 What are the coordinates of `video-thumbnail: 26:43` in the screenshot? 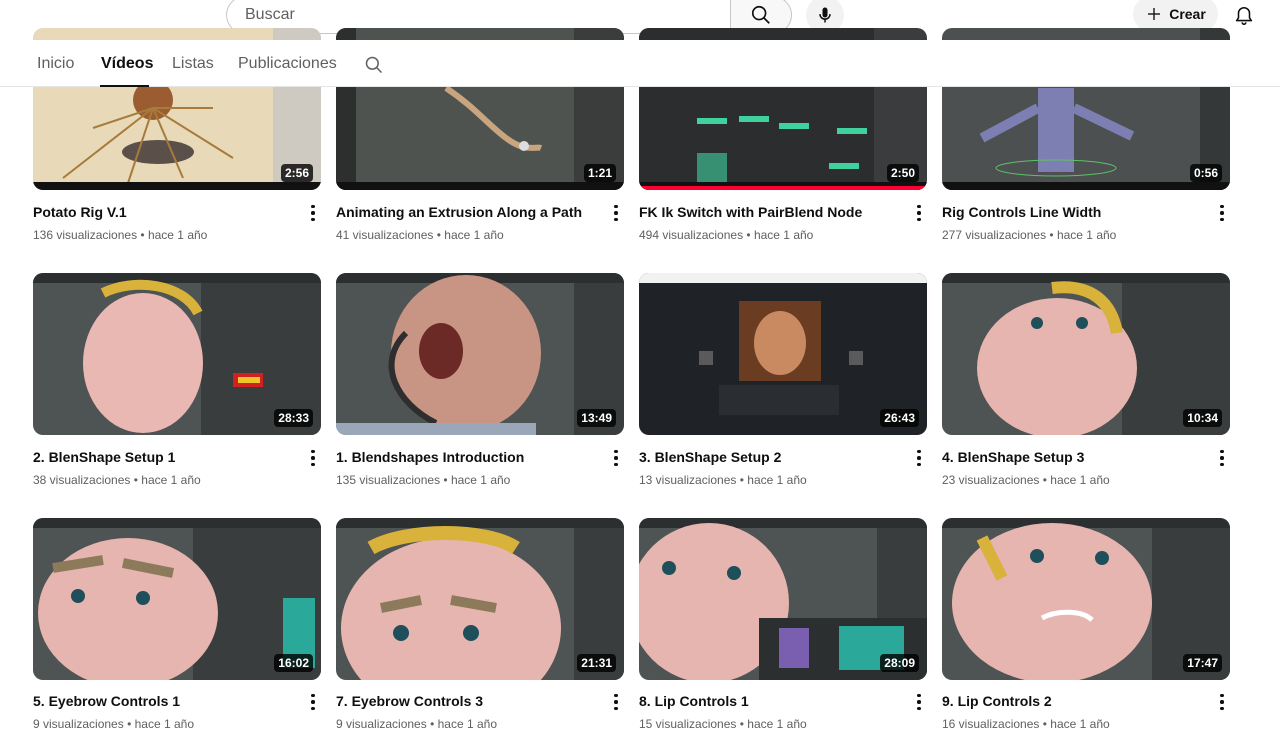 It's located at (783, 354).